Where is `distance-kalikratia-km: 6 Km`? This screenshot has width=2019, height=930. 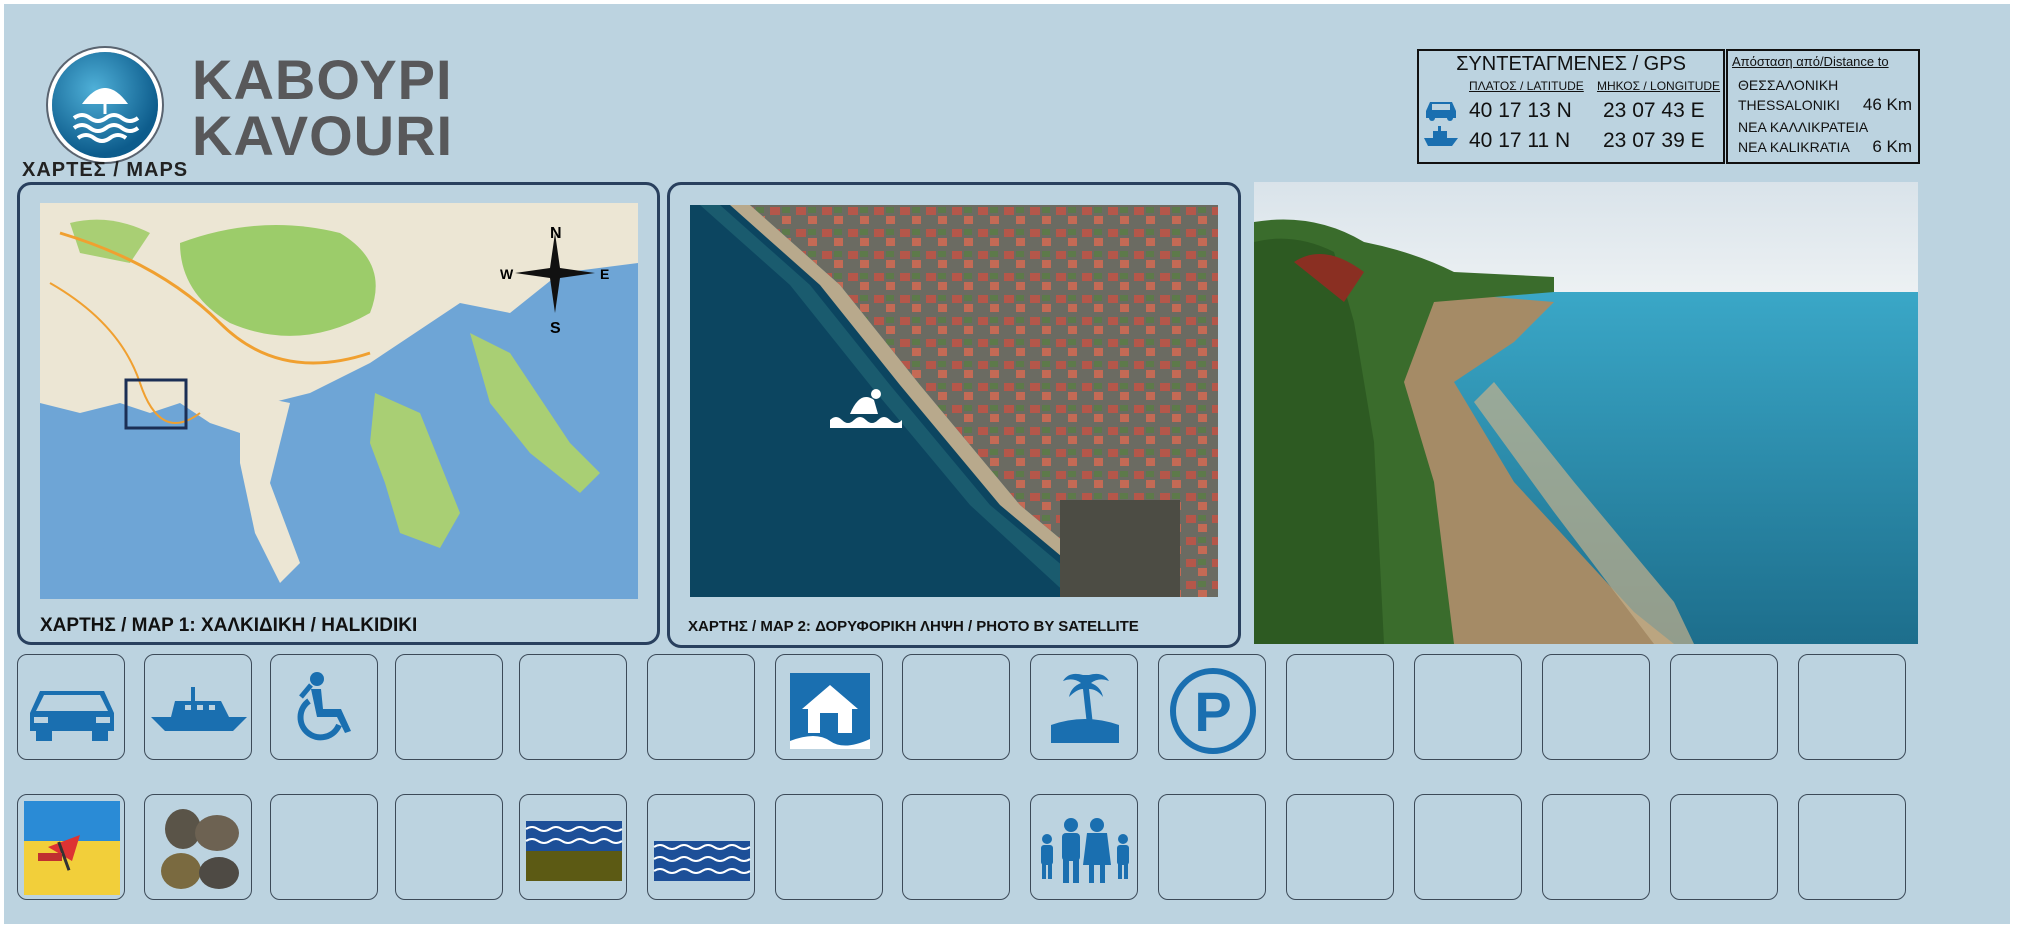
distance-kalikratia-km: 6 Km is located at coordinates (1892, 146).